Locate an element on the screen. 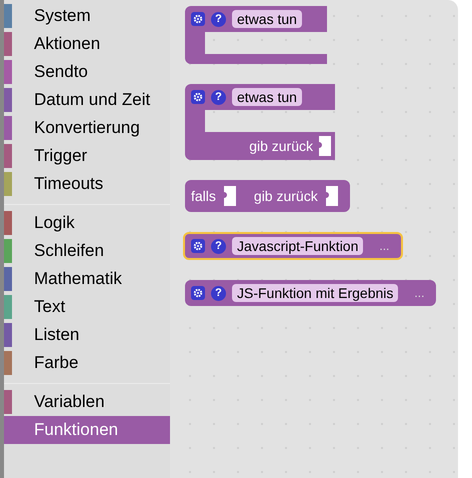  toolbox-category: Mathematik is located at coordinates (87, 279).